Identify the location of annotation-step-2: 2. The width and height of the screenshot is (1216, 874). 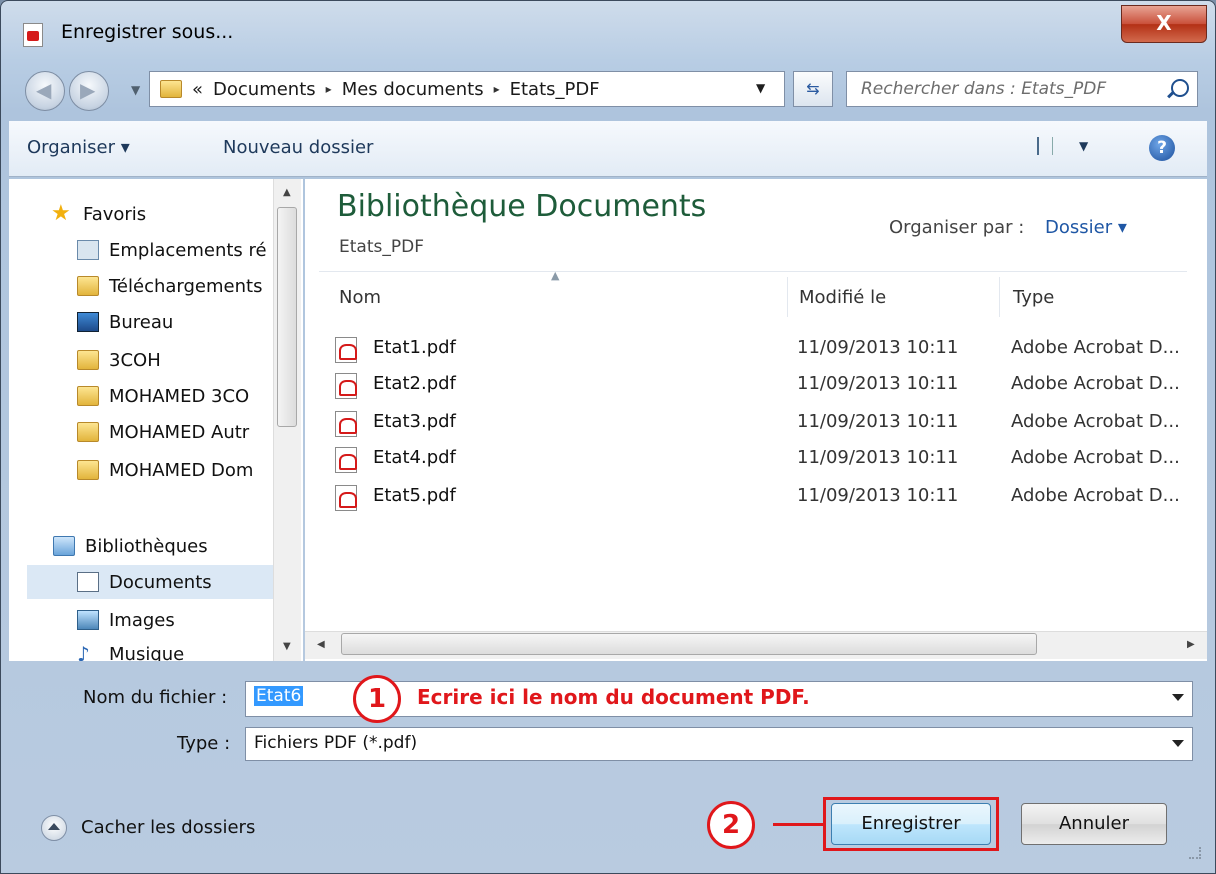
(731, 825).